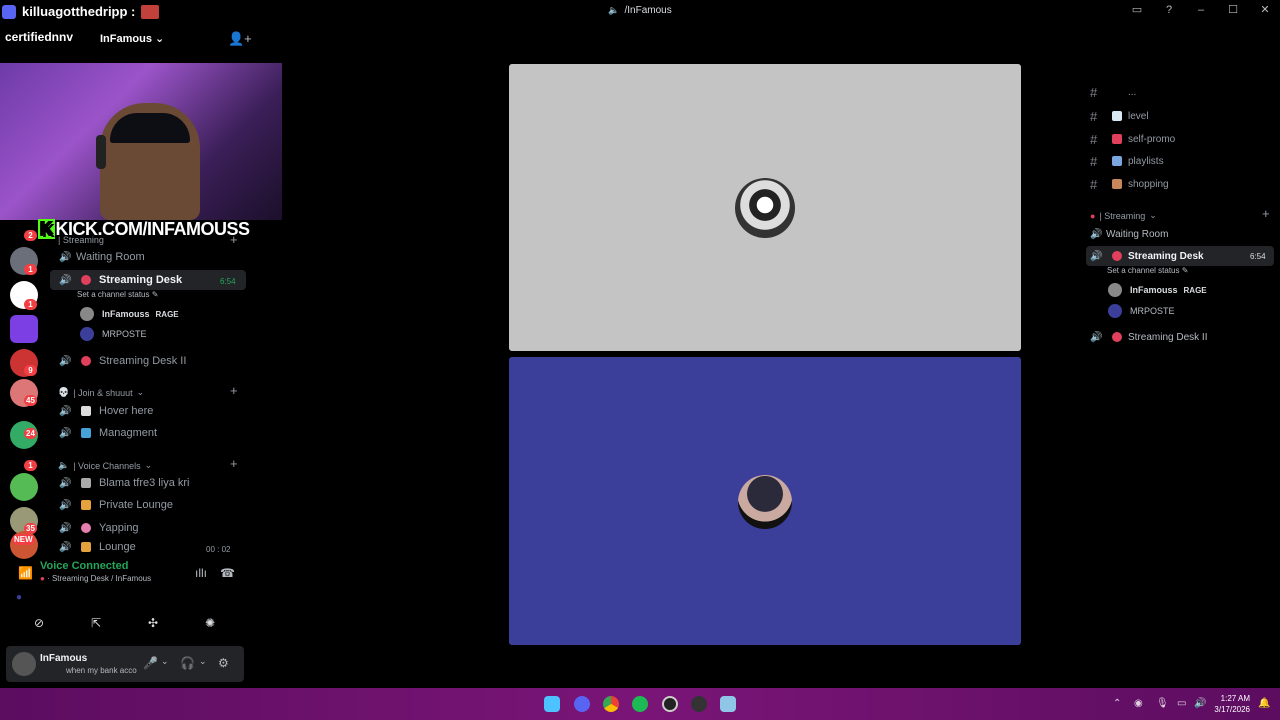 Image resolution: width=1280 pixels, height=720 pixels. Describe the element at coordinates (105, 465) in the screenshot. I see `category-voice-channels: 🔈 | Voice Channels ⌄` at that location.